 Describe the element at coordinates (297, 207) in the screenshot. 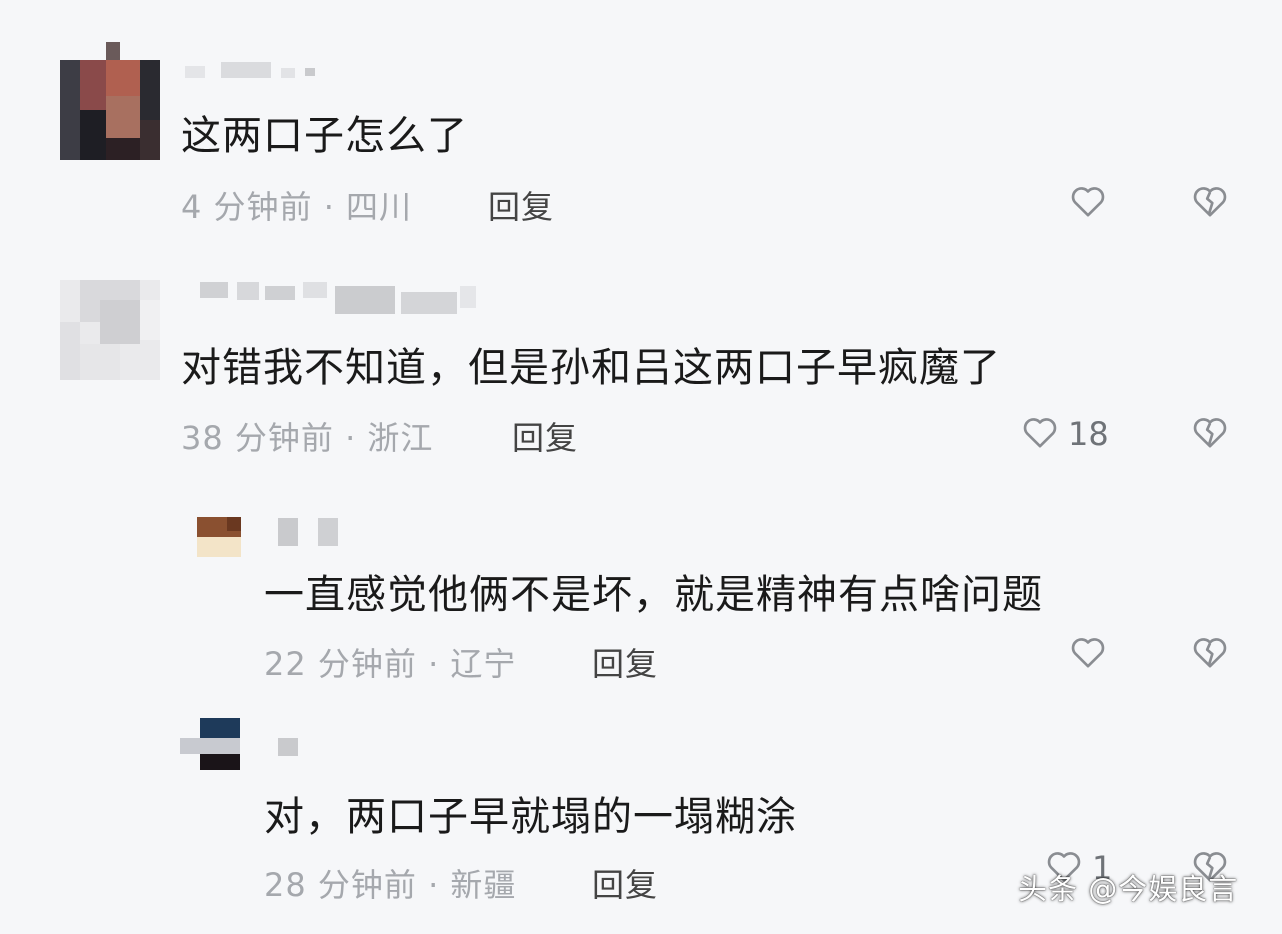

I see `comment-time-location: 4 分钟前 · 四川` at that location.